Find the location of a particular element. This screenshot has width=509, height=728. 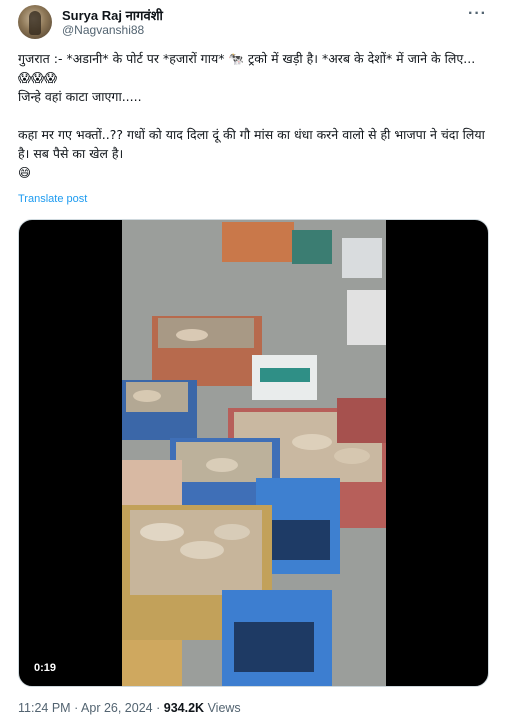

tweet-meta: 11:24 PM · Apr 26, 2024 · 934.2K Views is located at coordinates (129, 708).